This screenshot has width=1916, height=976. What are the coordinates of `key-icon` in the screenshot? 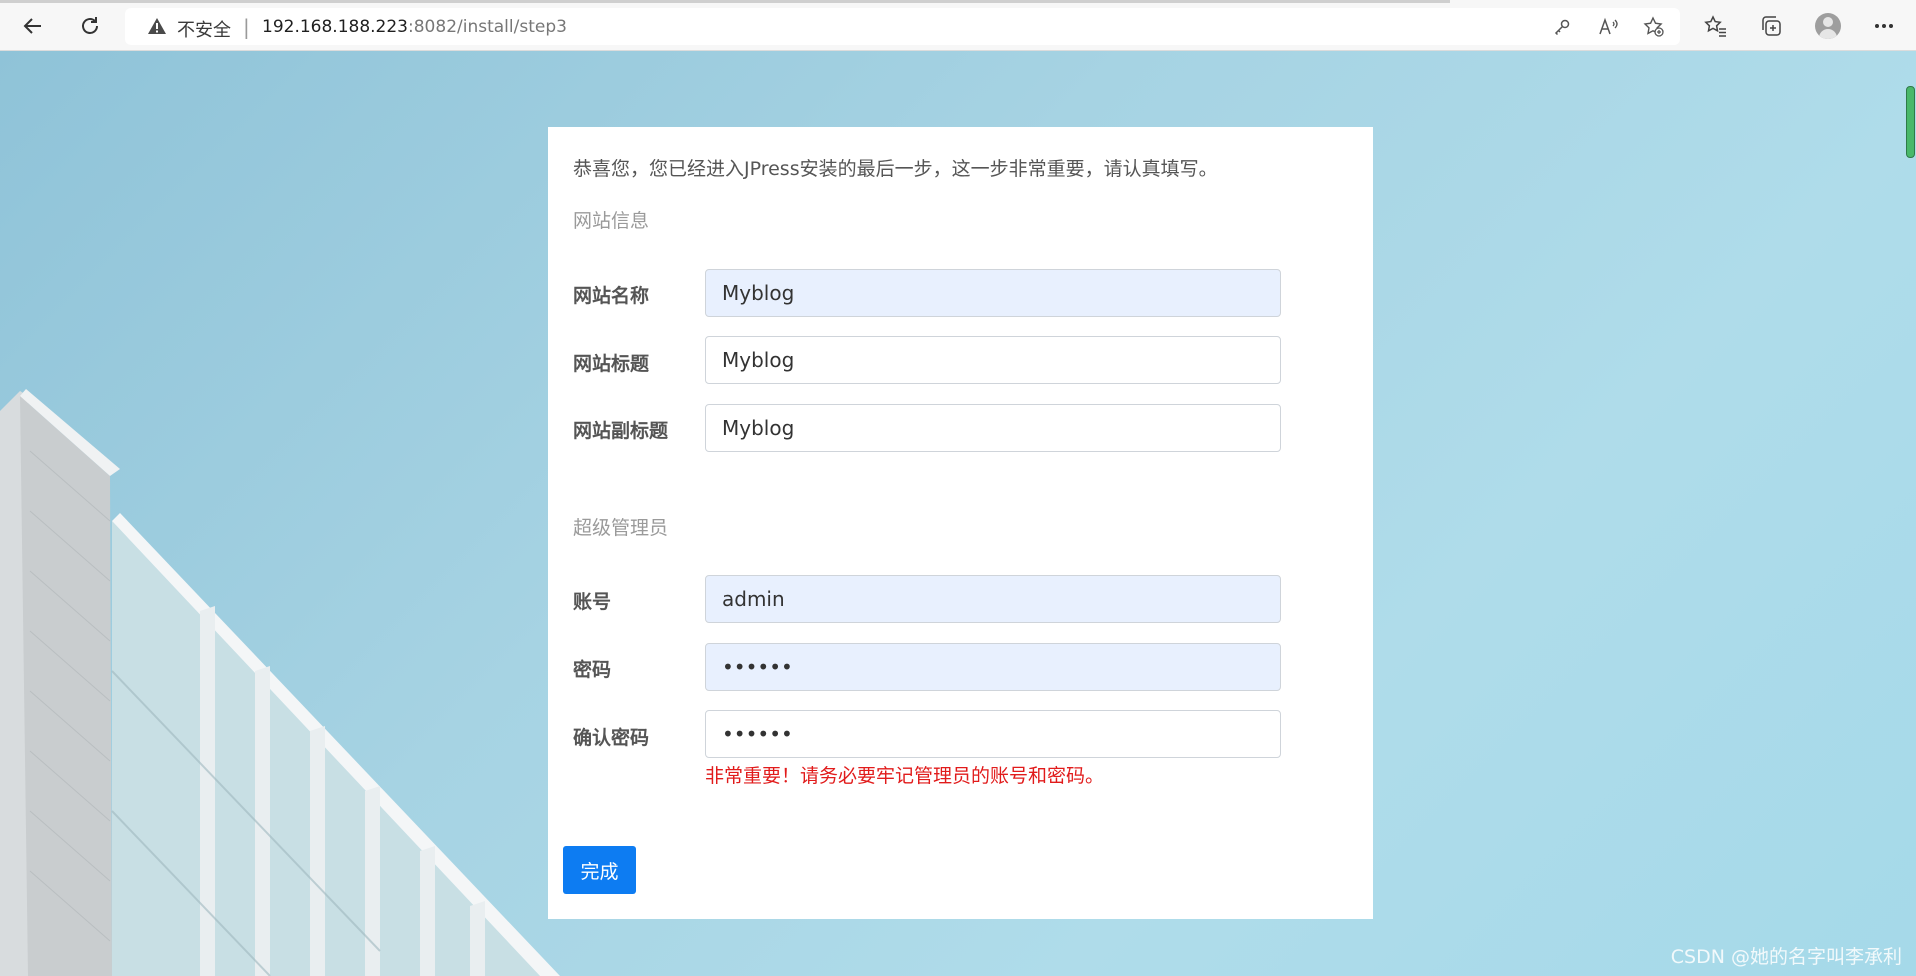 It's located at (1562, 27).